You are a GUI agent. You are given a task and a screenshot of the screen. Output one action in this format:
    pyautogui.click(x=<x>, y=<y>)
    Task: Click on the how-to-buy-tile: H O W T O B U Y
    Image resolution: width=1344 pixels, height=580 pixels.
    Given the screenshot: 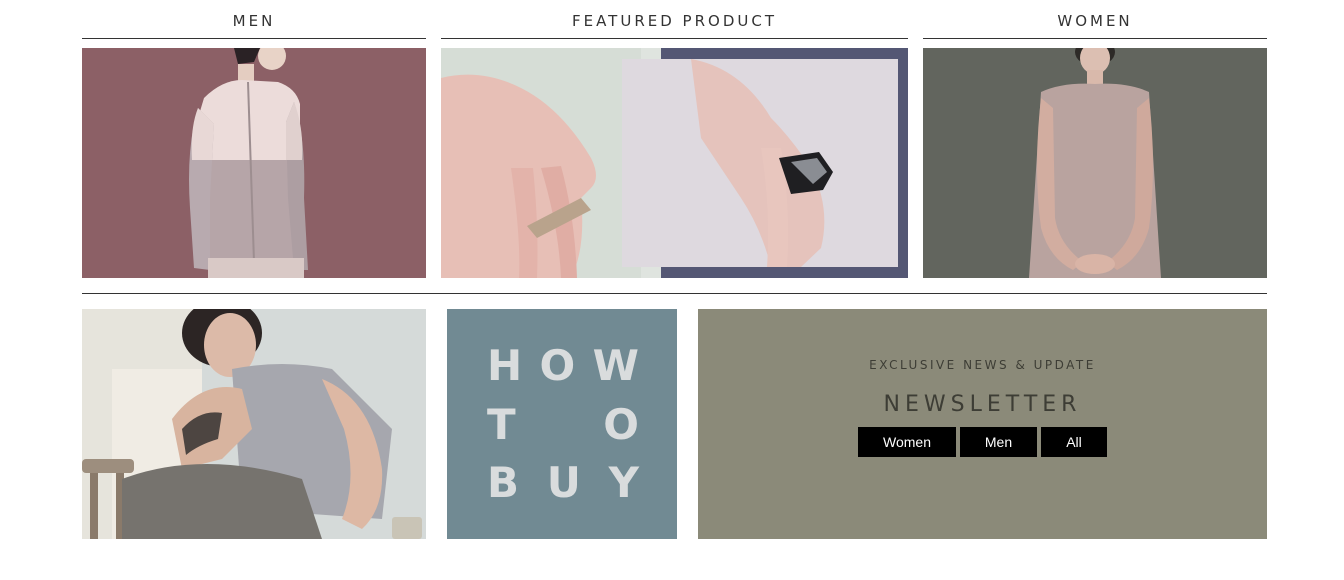 What is the action you would take?
    pyautogui.click(x=562, y=424)
    